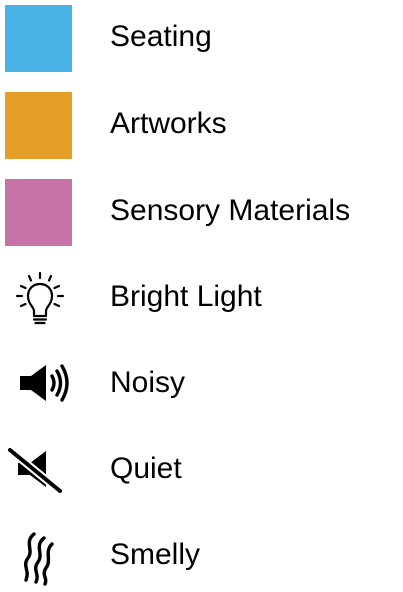 Image resolution: width=403 pixels, height=592 pixels. What do you see at coordinates (168, 123) in the screenshot?
I see `legend-label-artworks: Artworks` at bounding box center [168, 123].